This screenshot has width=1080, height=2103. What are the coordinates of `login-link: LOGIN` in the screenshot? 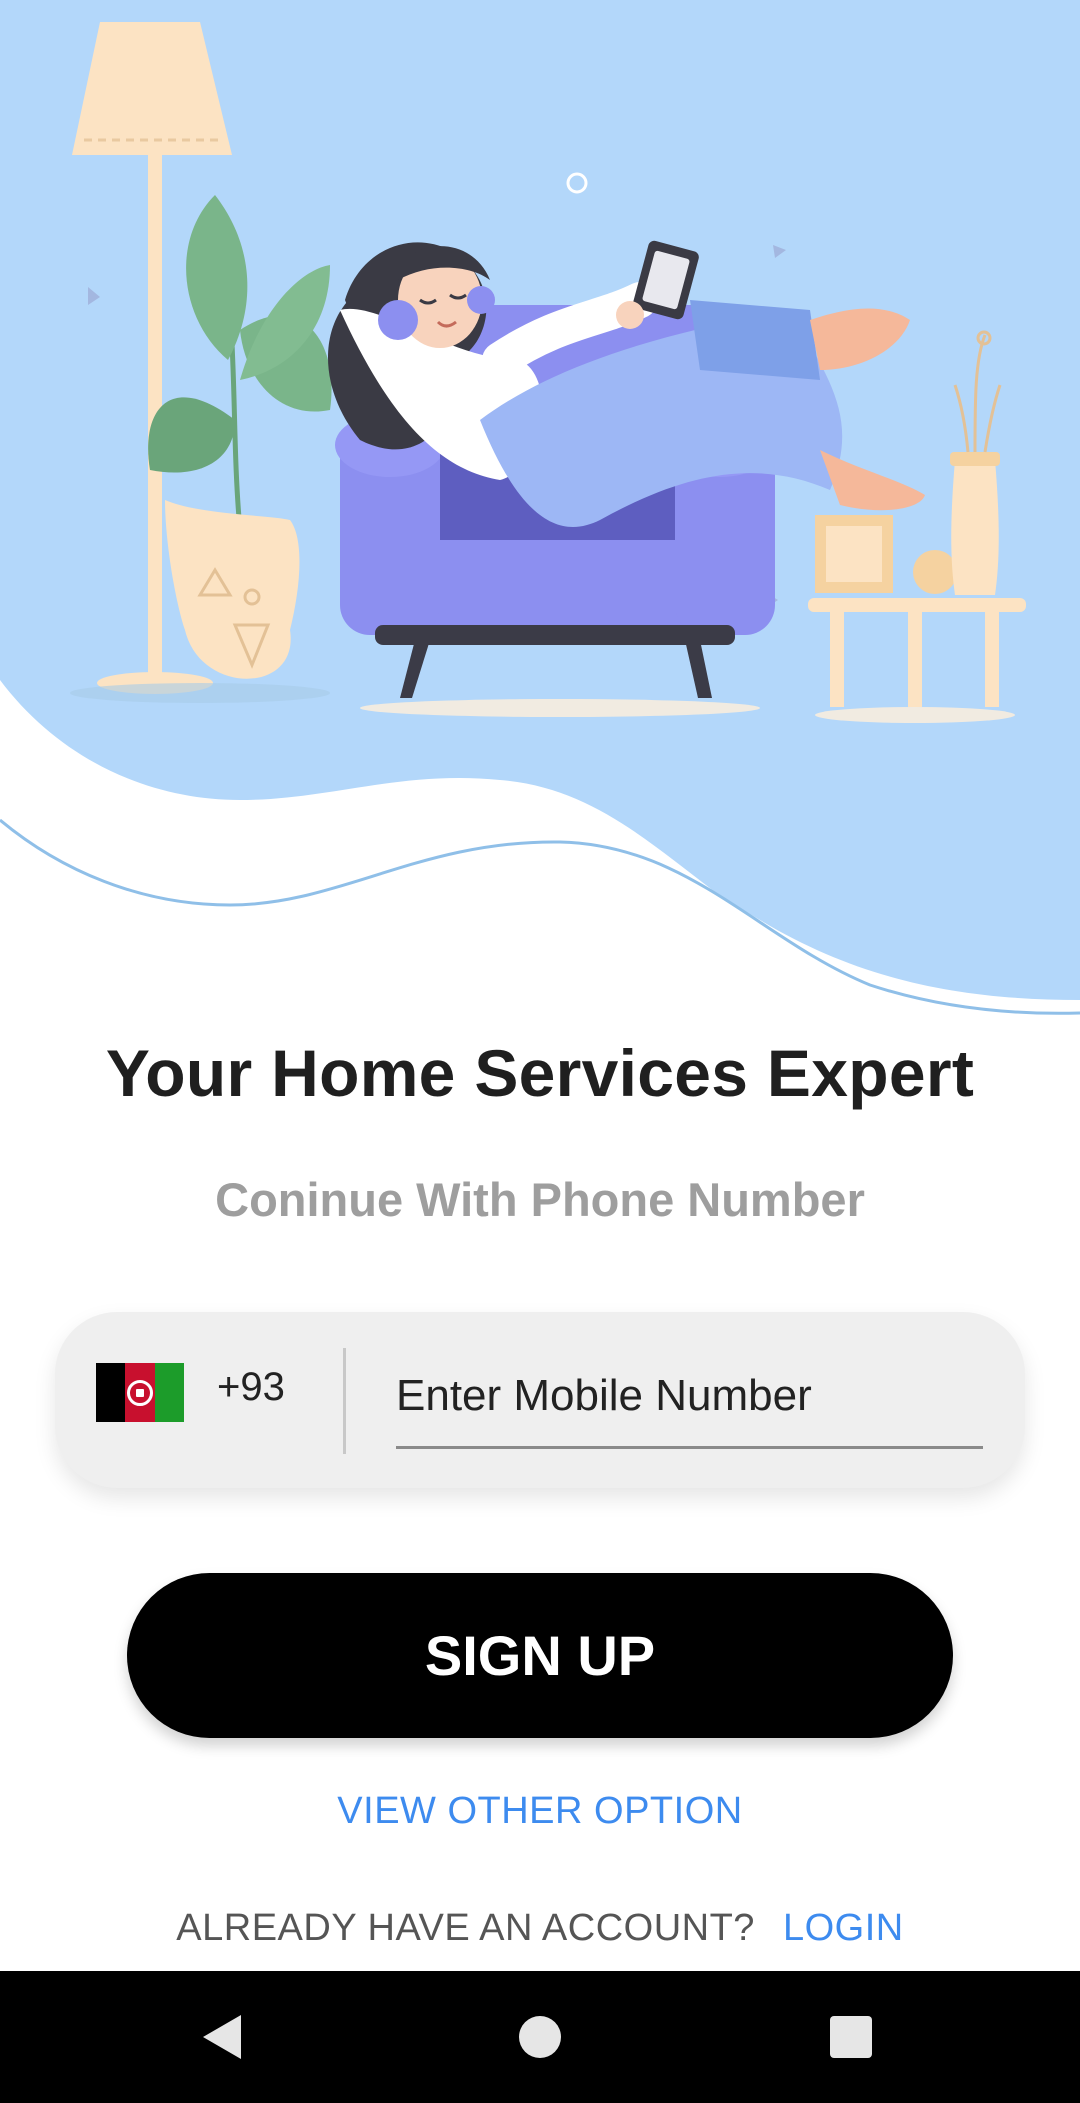 It's located at (843, 1928).